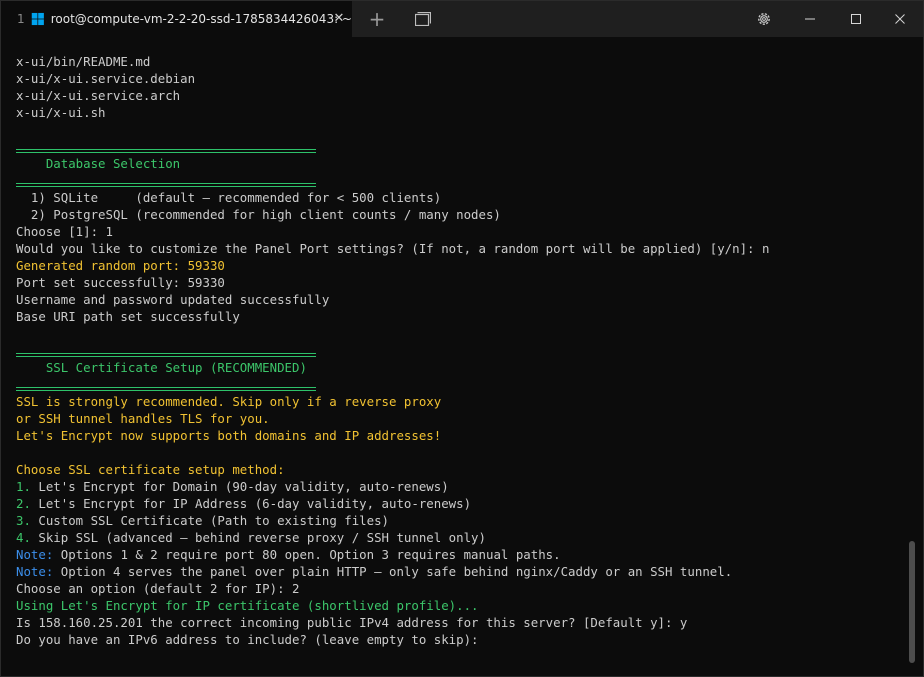 The height and width of the screenshot is (677, 924). Describe the element at coordinates (61, 112) in the screenshot. I see `line-text: x-ui/x-ui.sh` at that location.